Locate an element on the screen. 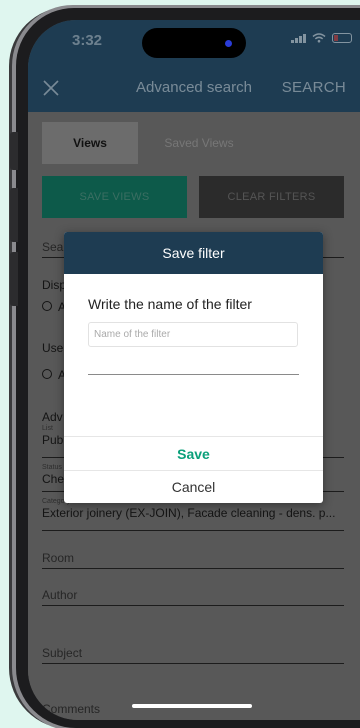  battery-icon is located at coordinates (342, 38).